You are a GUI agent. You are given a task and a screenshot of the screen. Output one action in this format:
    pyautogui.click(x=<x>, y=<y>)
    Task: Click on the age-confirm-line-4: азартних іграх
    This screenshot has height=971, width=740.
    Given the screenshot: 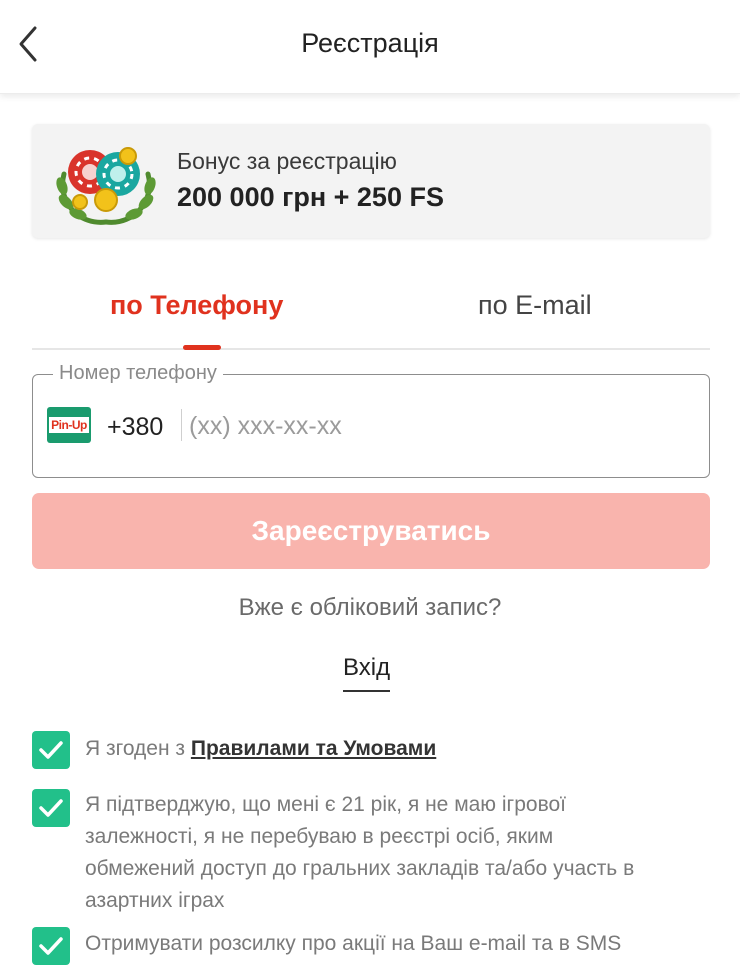 What is the action you would take?
    pyautogui.click(x=155, y=900)
    